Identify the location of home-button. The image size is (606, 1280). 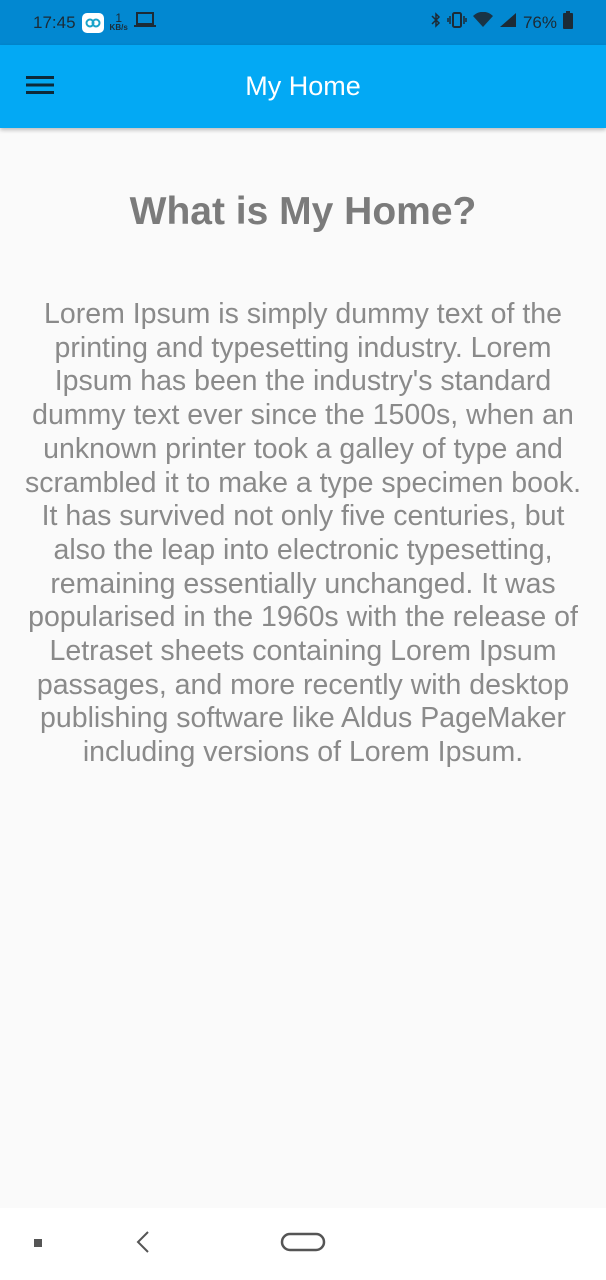
(303, 1244).